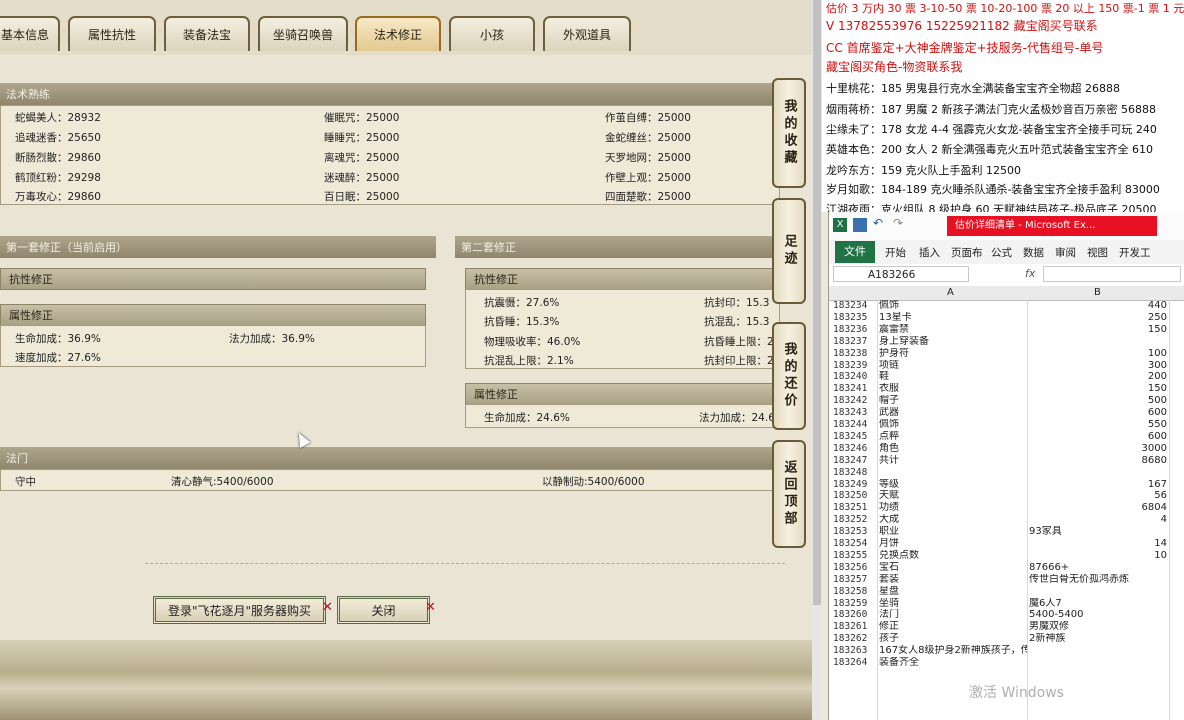 This screenshot has height=720, width=1184. Describe the element at coordinates (1098, 520) in the screenshot. I see `cell-b: 4` at that location.